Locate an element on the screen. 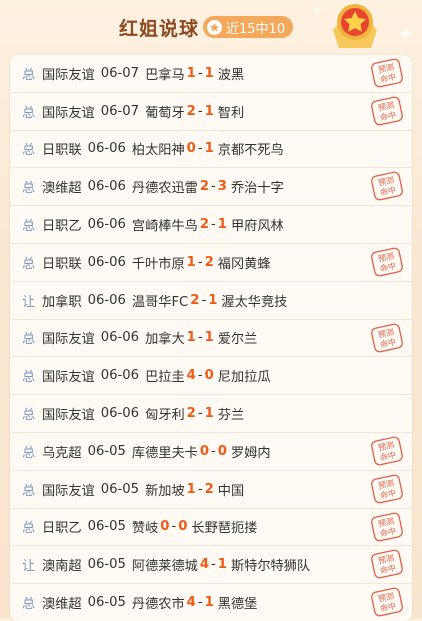 The height and width of the screenshot is (621, 422). list-item: 总国际友谊 06-07 巴拿马 1-1 波黑 预测 命中 is located at coordinates (211, 74).